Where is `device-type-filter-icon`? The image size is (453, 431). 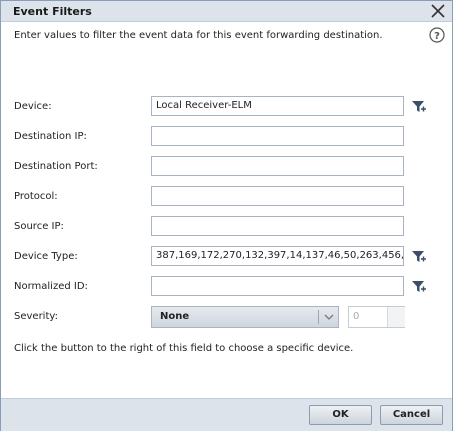 device-type-filter-icon is located at coordinates (419, 256).